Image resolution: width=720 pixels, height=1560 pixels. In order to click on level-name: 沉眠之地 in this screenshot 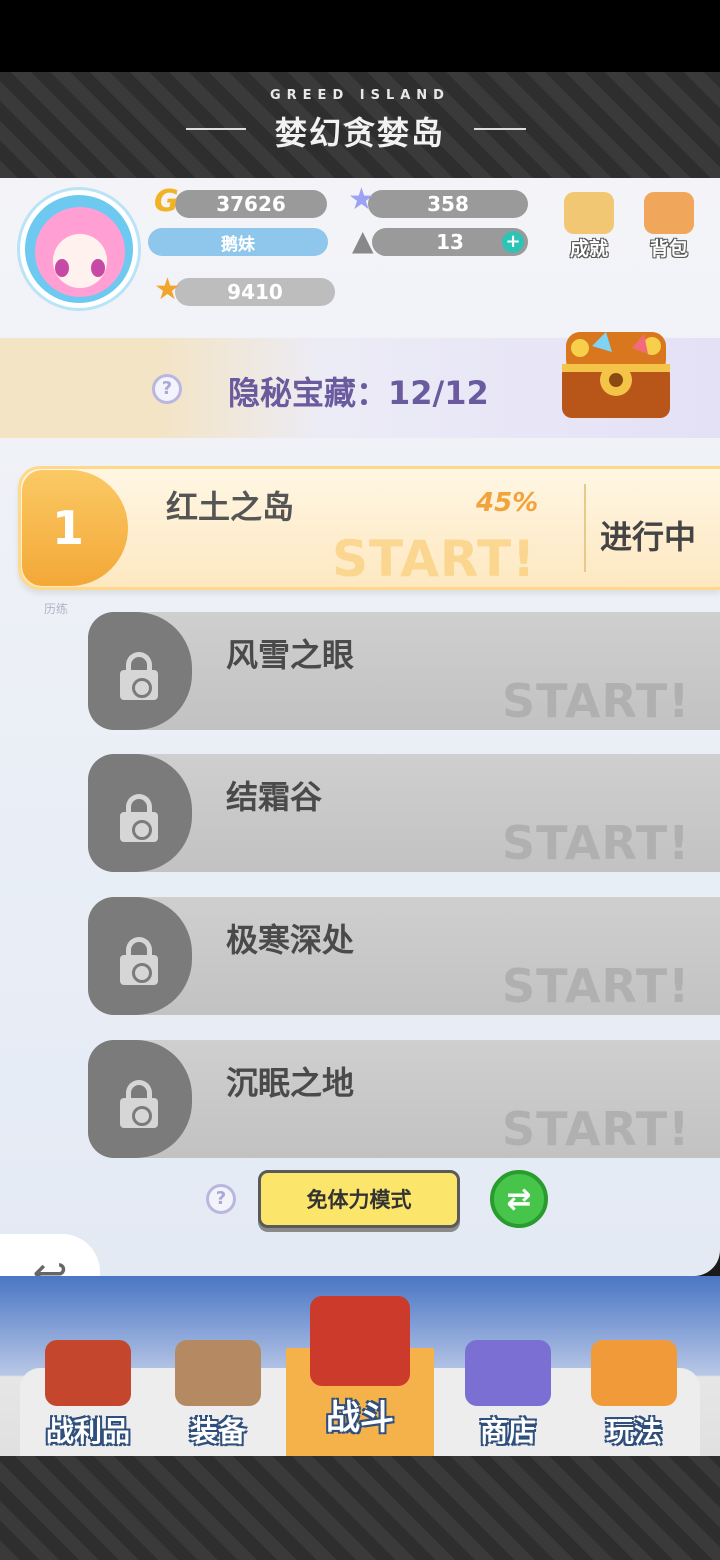, I will do `click(290, 1083)`.